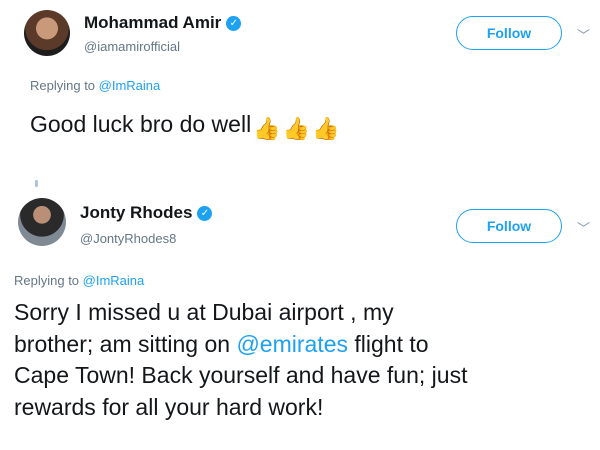 The image size is (600, 450). Describe the element at coordinates (185, 126) in the screenshot. I see `tweet-text: Good luck bro do well 👍 👍 👍` at that location.